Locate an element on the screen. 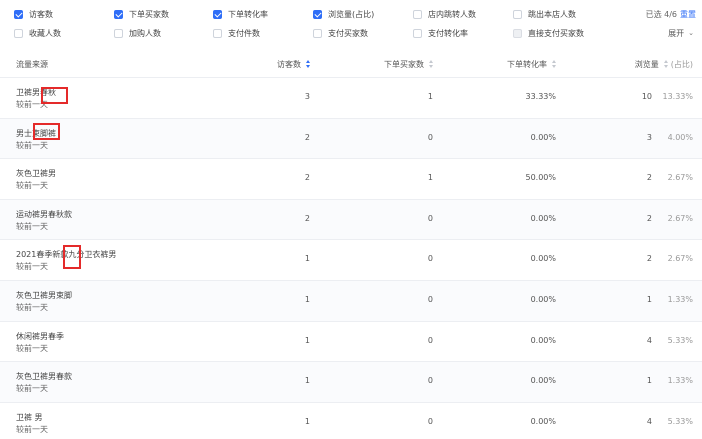 The width and height of the screenshot is (702, 439). checkbox-order-rate: 下单转化率 is located at coordinates (240, 14).